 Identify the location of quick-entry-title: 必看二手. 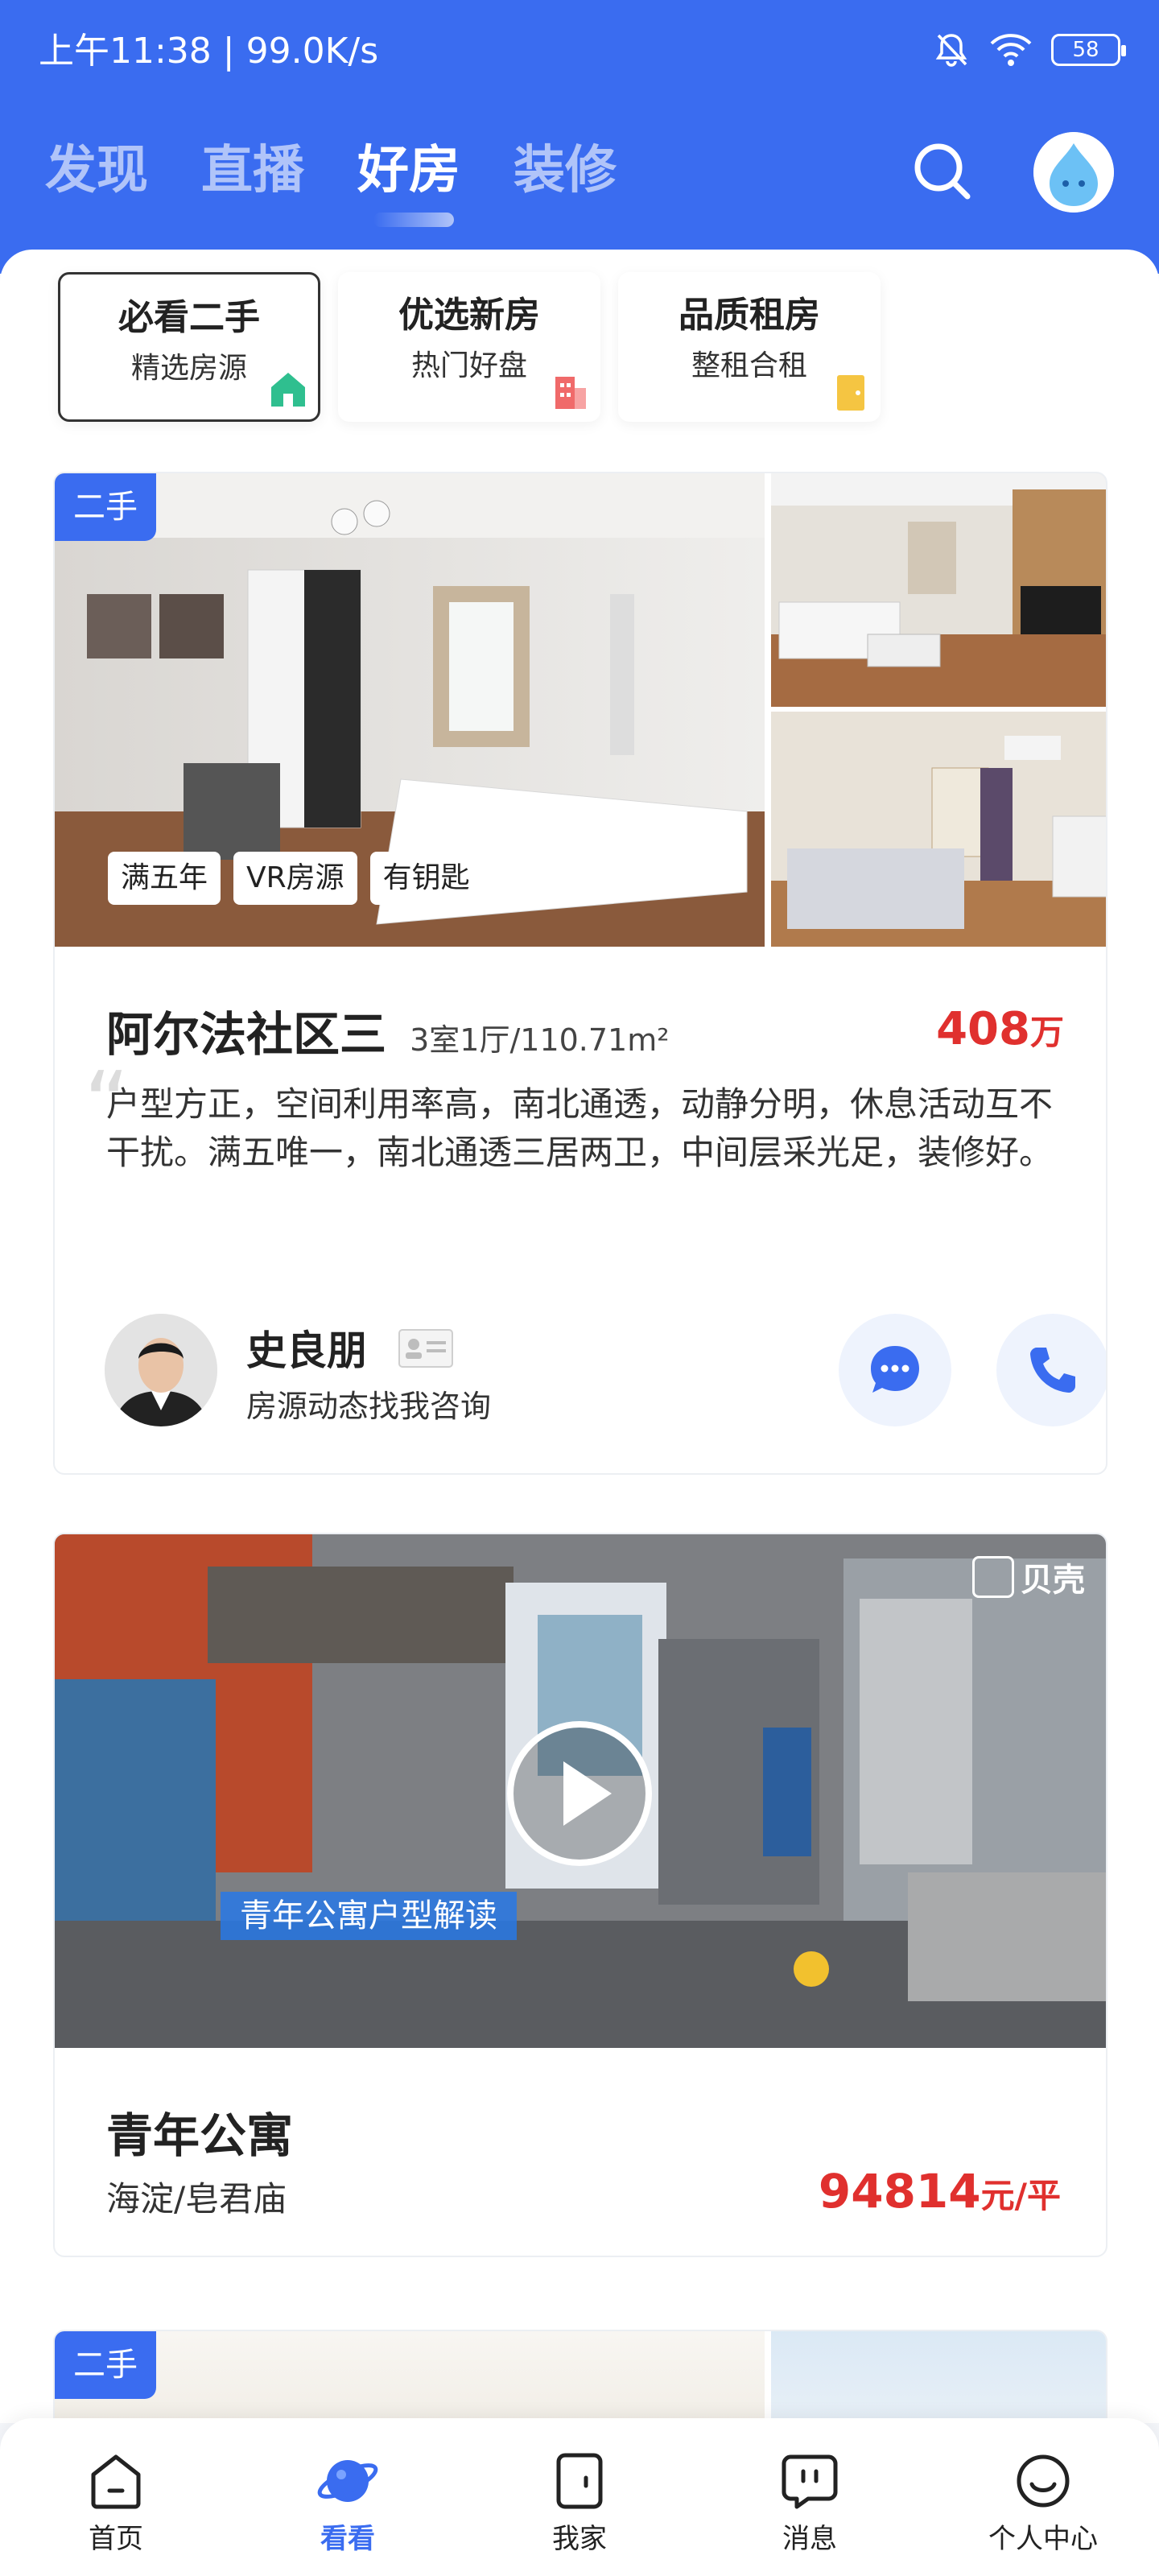
(189, 317).